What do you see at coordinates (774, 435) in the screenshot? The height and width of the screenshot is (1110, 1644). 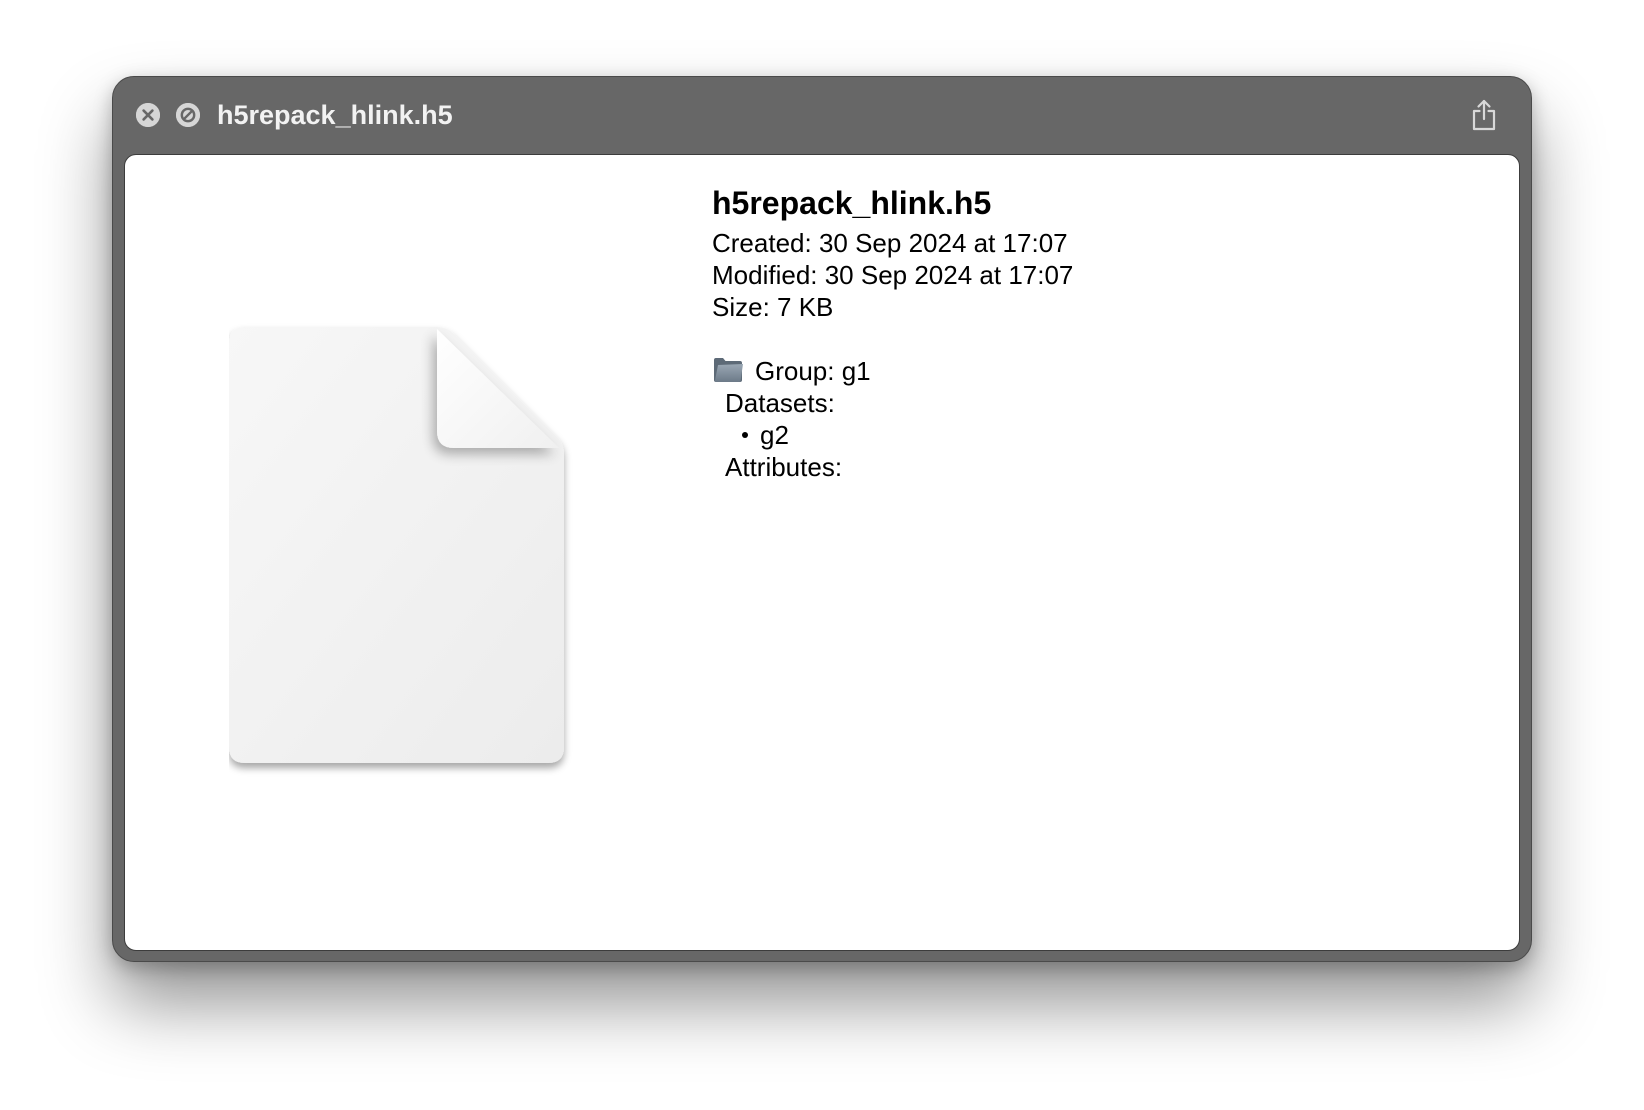 I see `dataset-name: g2` at bounding box center [774, 435].